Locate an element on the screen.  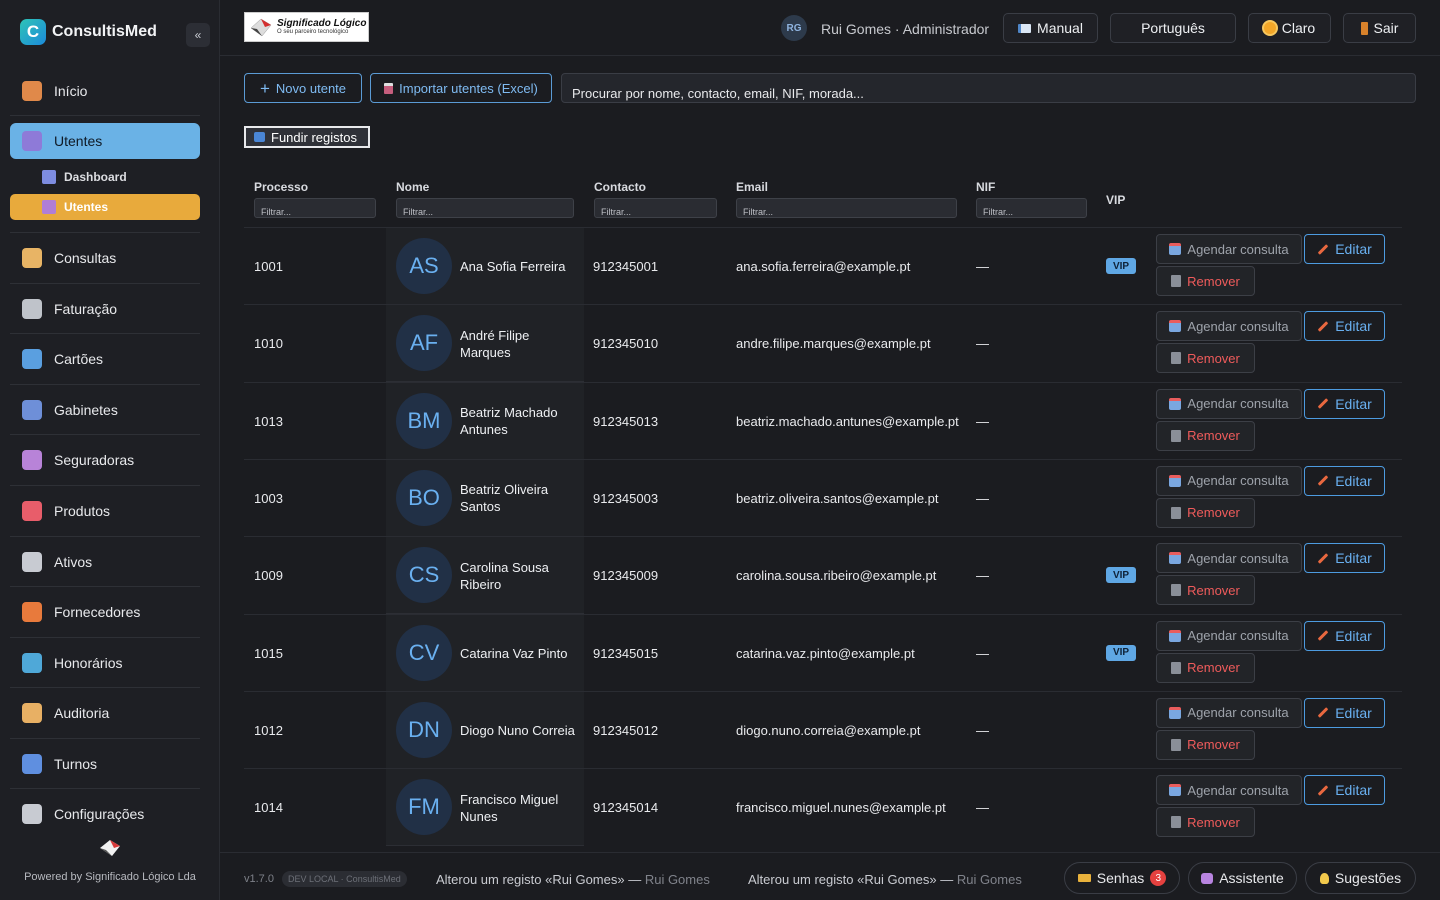
header-nif: NIF is located at coordinates (985, 187).